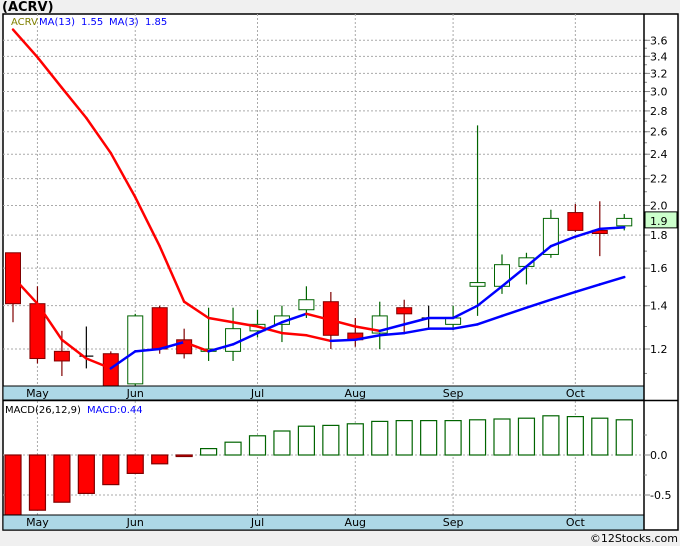 The width and height of the screenshot is (680, 546). Describe the element at coordinates (659, 73) in the screenshot. I see `price-tick-label: 3.2` at that location.